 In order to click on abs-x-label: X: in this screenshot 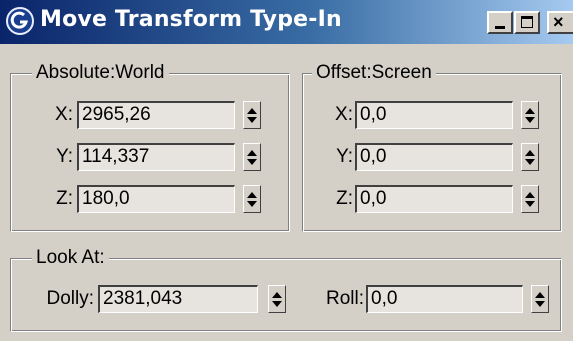, I will do `click(64, 114)`.